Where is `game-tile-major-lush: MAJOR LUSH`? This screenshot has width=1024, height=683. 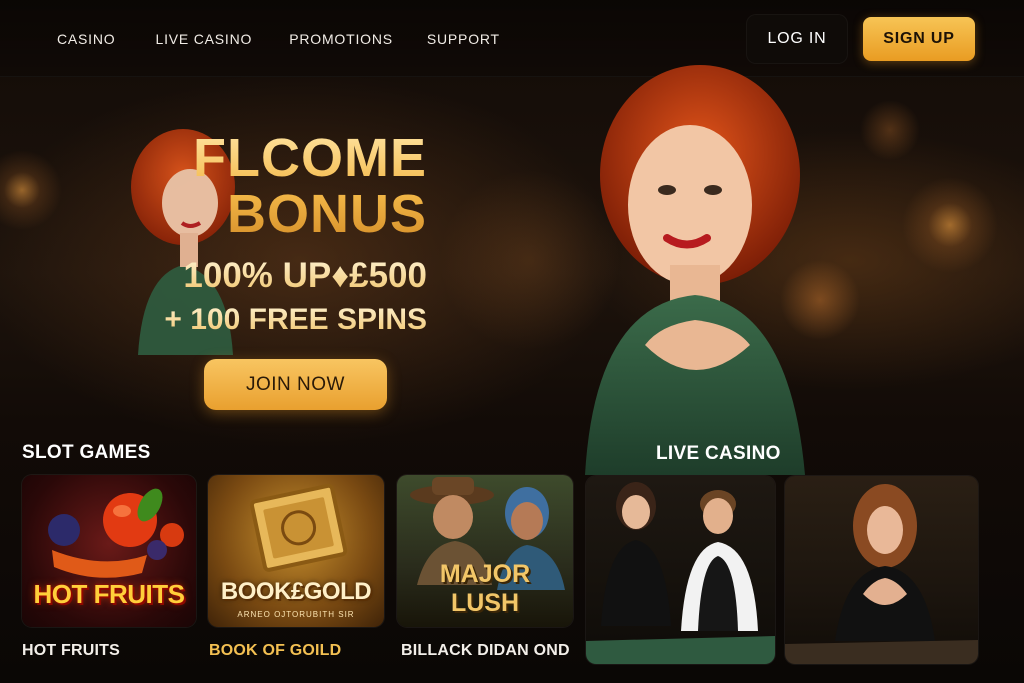
game-tile-major-lush: MAJOR LUSH is located at coordinates (485, 551).